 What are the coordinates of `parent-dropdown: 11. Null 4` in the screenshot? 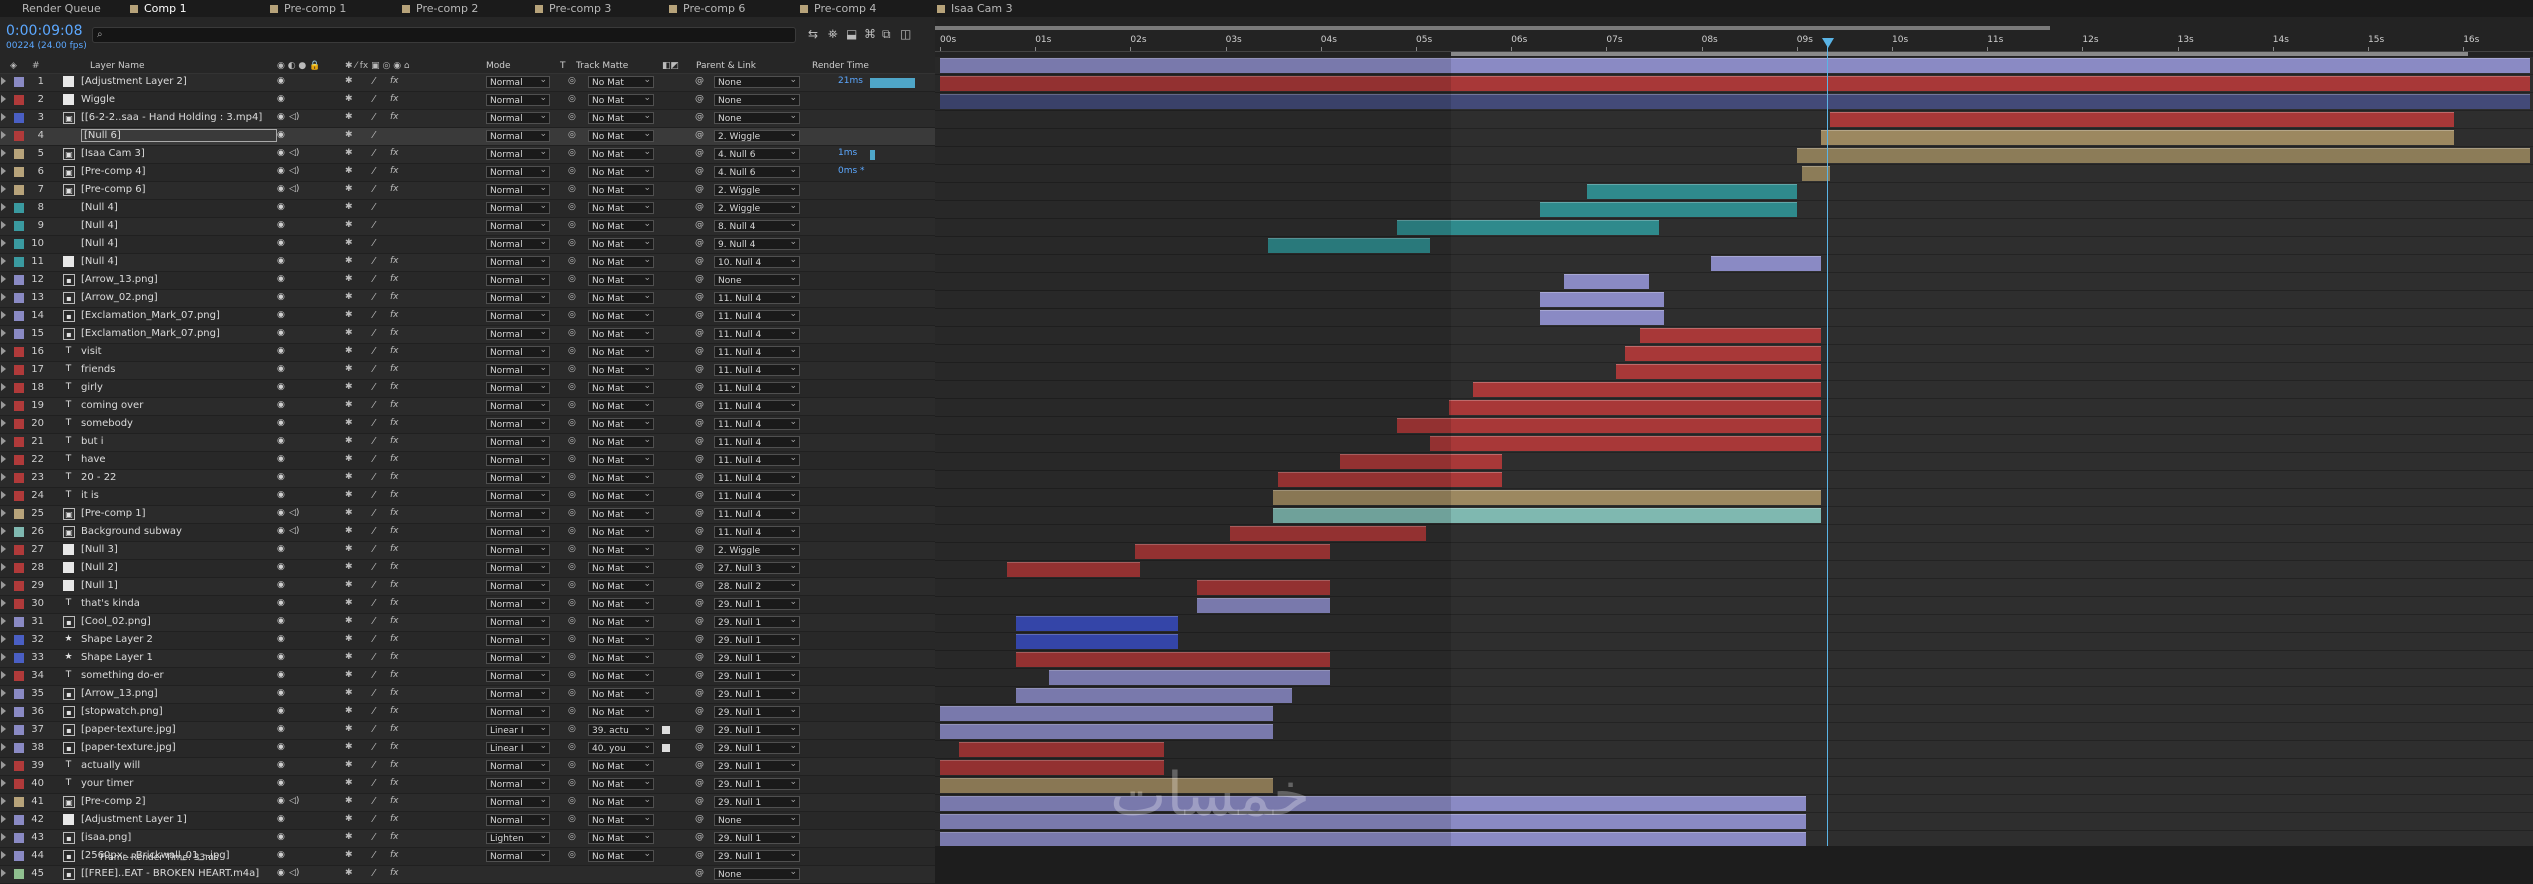 It's located at (757, 406).